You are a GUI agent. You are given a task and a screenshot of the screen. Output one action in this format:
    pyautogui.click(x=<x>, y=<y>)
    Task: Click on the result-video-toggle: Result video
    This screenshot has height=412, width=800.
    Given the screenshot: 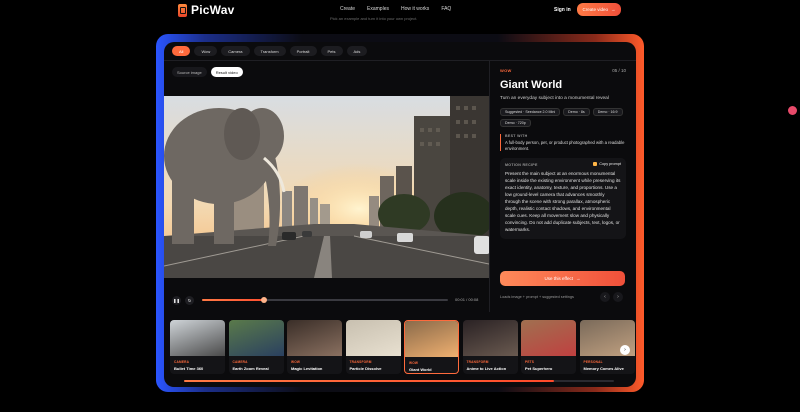 What is the action you would take?
    pyautogui.click(x=226, y=72)
    